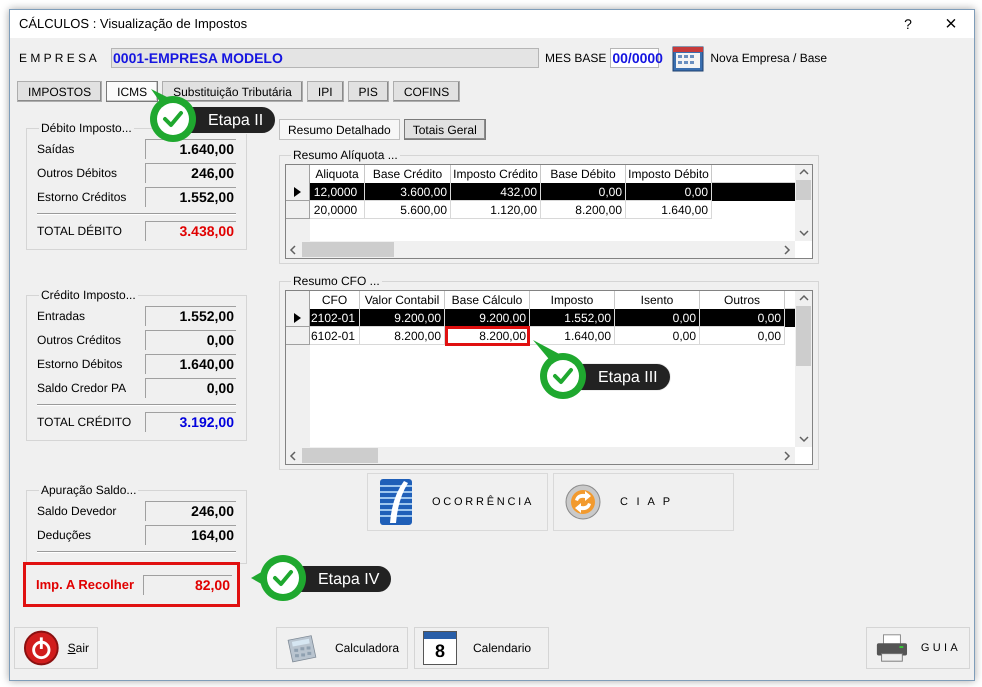 The width and height of the screenshot is (982, 687). What do you see at coordinates (55, 149) in the screenshot?
I see `field-label: Saídas` at bounding box center [55, 149].